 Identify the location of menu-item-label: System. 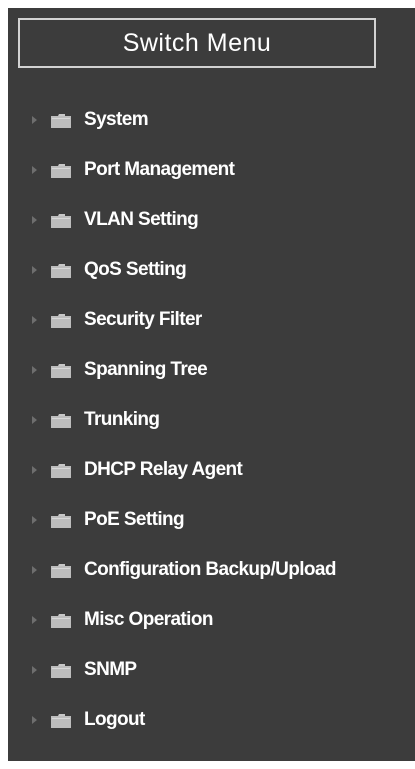
(116, 120).